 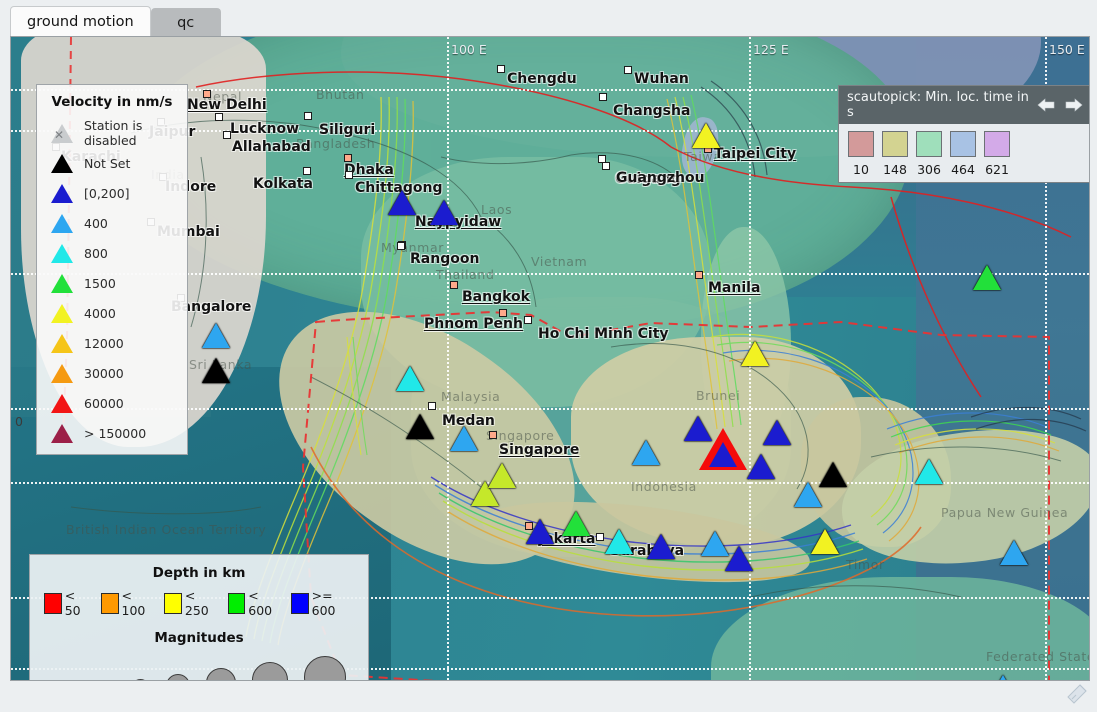 I want to click on autopick-value-row: 10 148 306 464 621, so click(x=965, y=169).